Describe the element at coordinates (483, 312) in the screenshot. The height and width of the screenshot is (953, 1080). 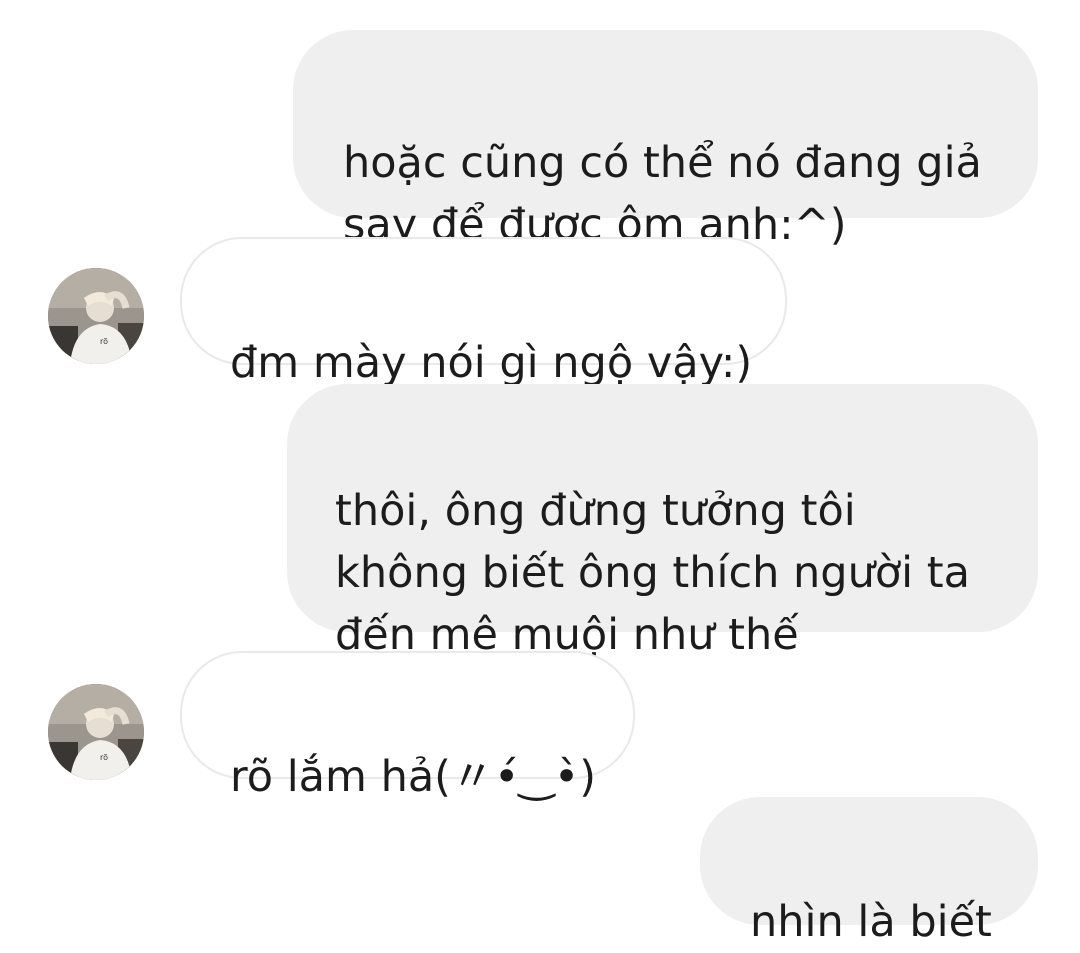
I see `incoming-message-bubble: đm mày nói gì ngộ vậy:)` at that location.